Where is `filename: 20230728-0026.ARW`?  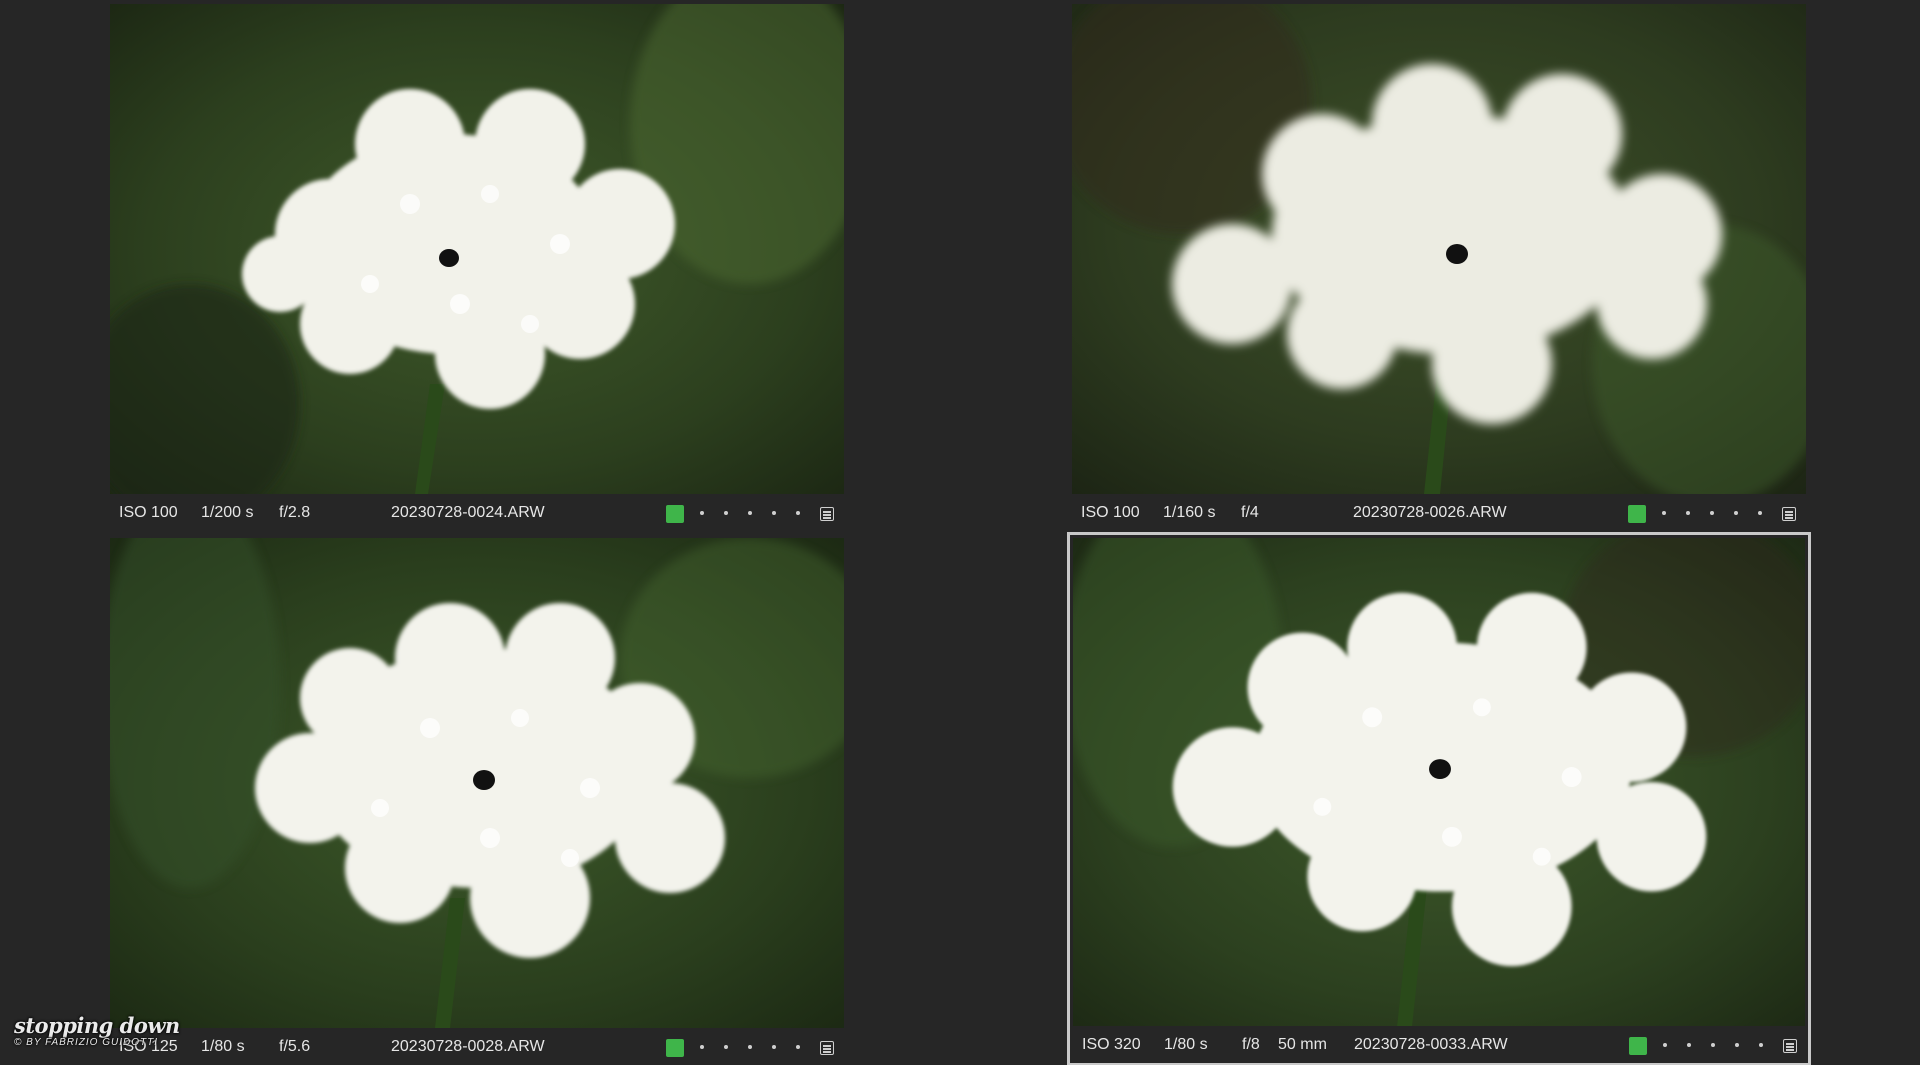
filename: 20230728-0026.ARW is located at coordinates (1430, 512).